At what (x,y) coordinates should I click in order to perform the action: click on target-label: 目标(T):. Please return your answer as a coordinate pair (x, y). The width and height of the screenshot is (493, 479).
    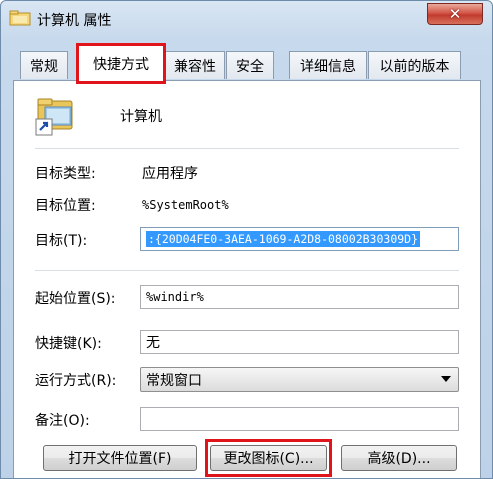
    Looking at the image, I should click on (61, 241).